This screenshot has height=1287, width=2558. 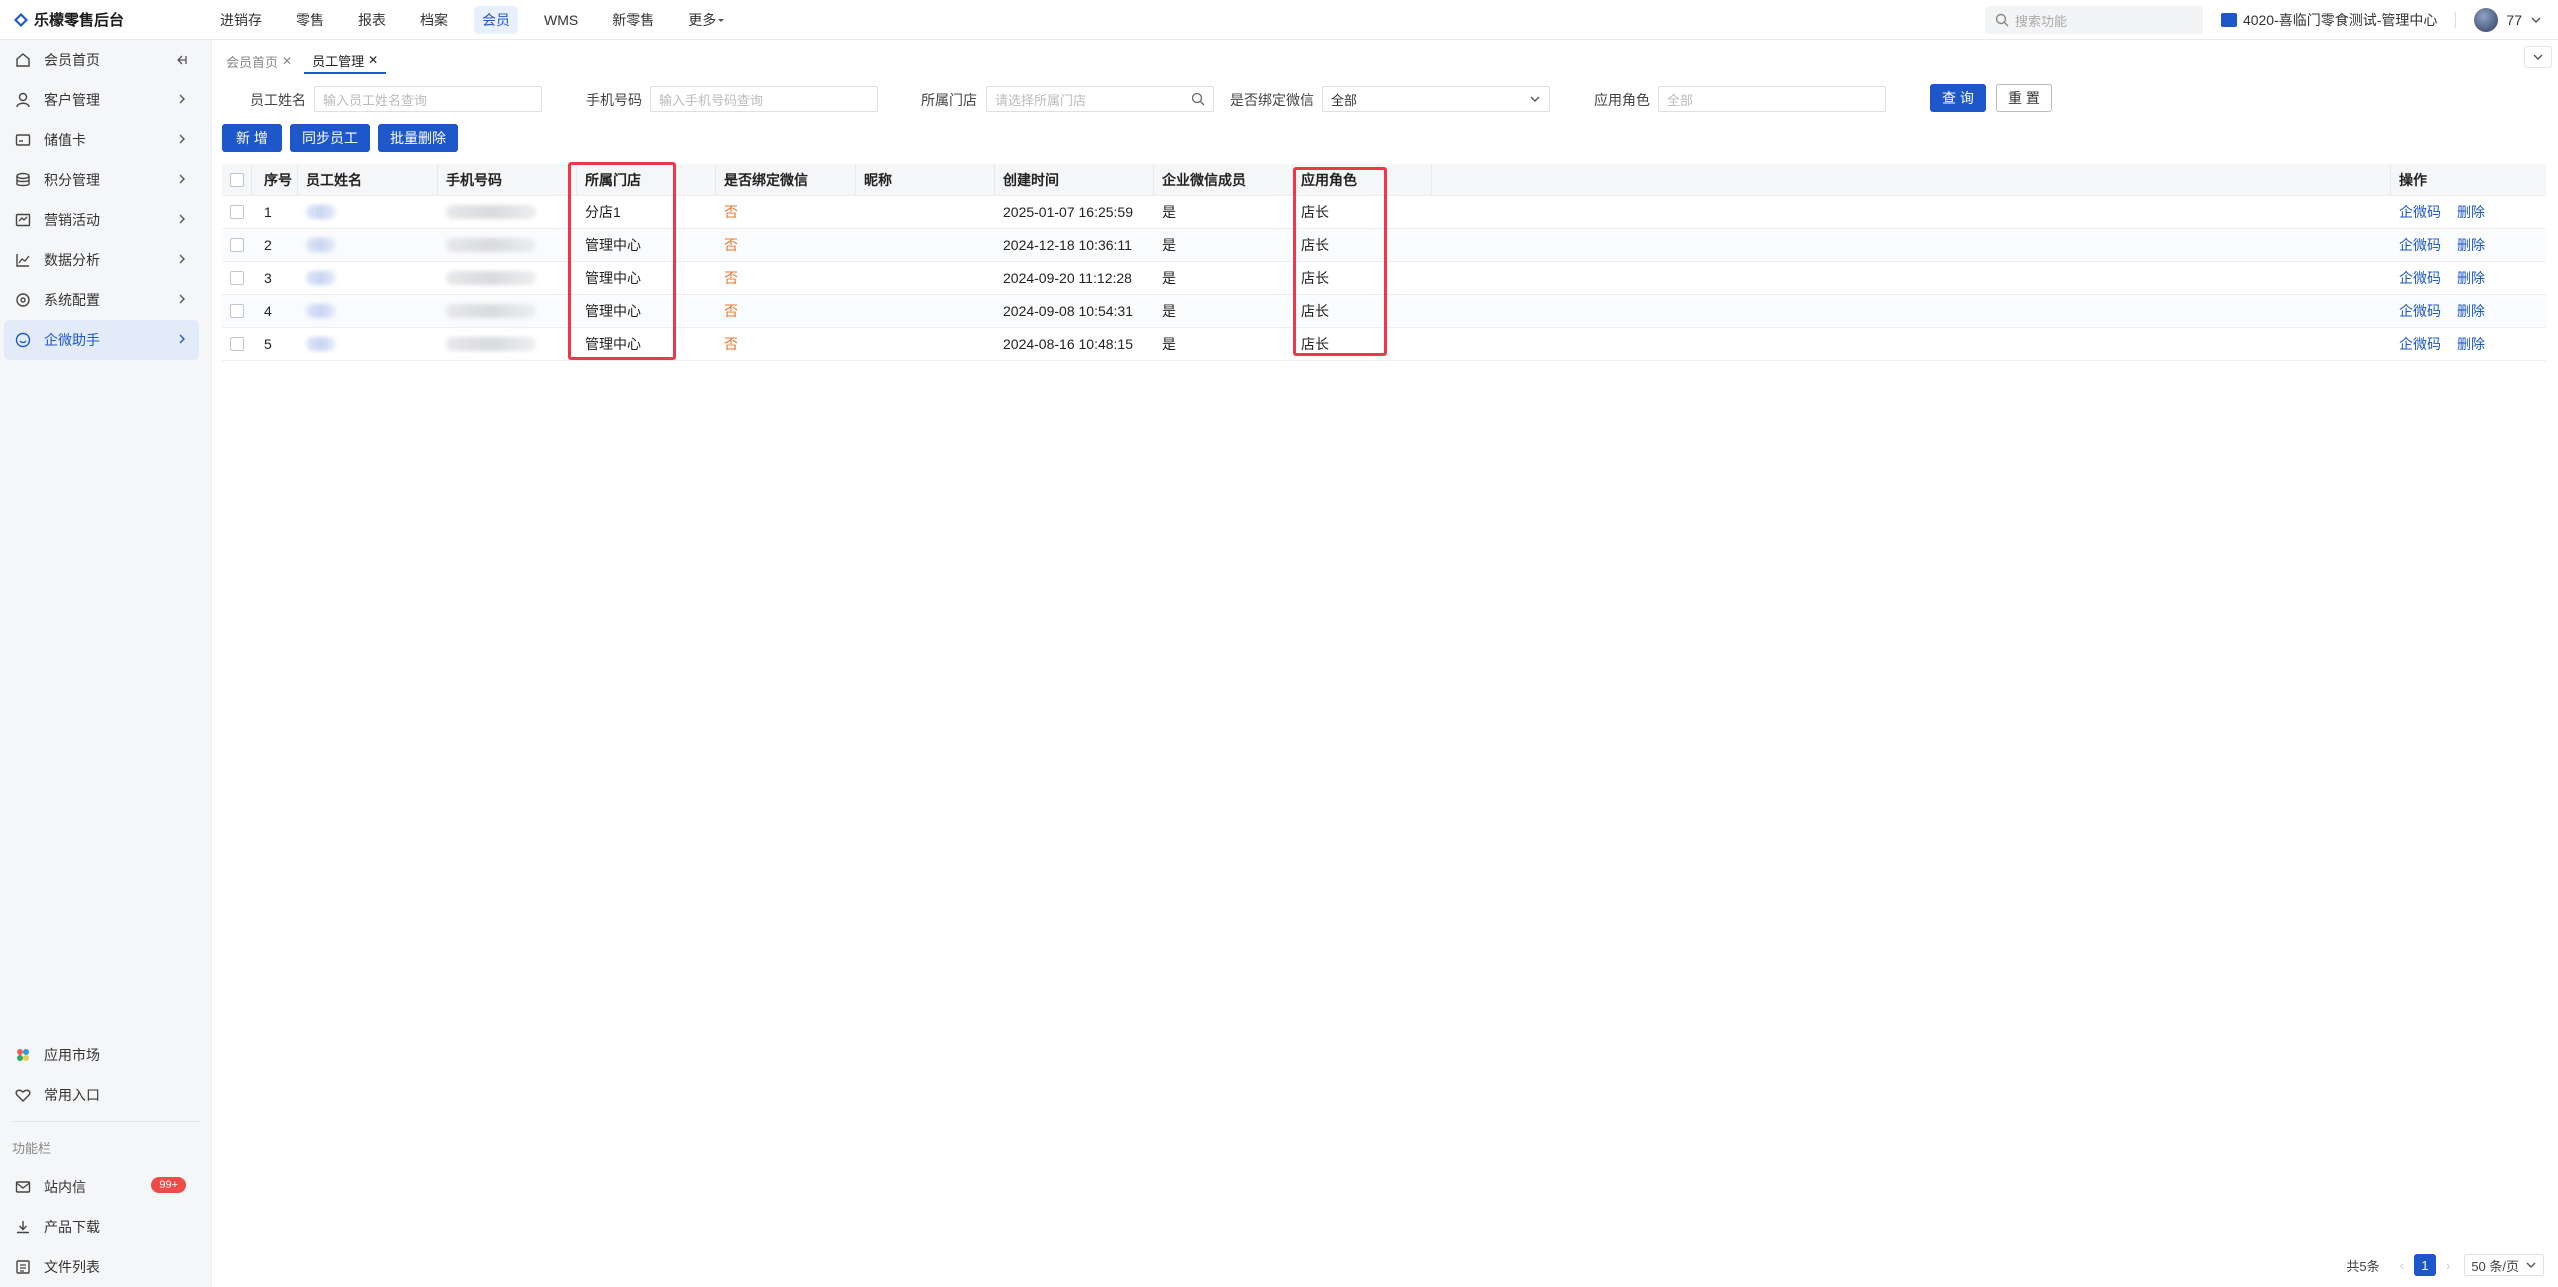 I want to click on page-size-select: 50 条/页, so click(x=2504, y=1265).